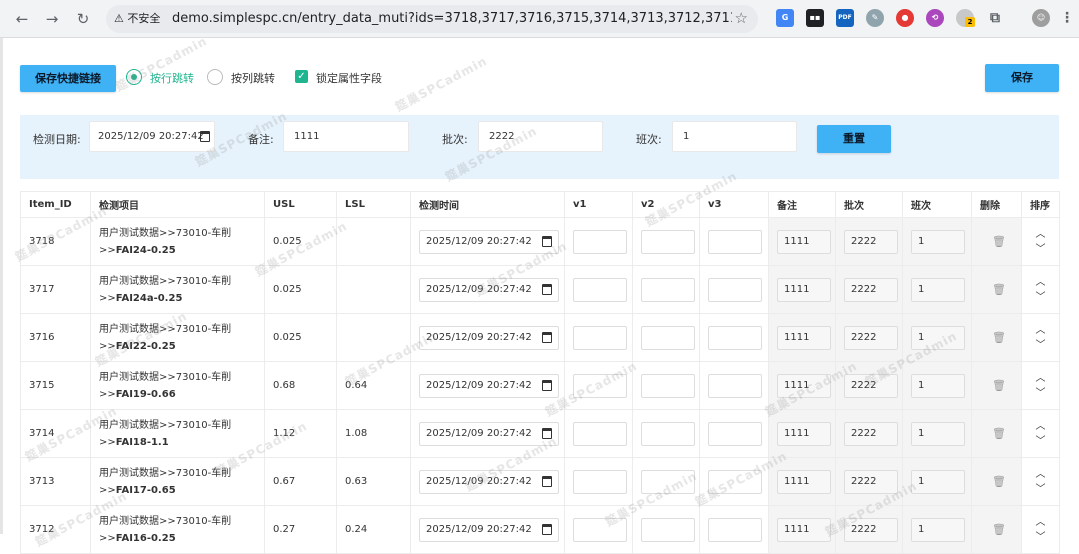 Image resolution: width=1079 pixels, height=554 pixels. What do you see at coordinates (83, 19) in the screenshot?
I see `reload-icon: ↻` at bounding box center [83, 19].